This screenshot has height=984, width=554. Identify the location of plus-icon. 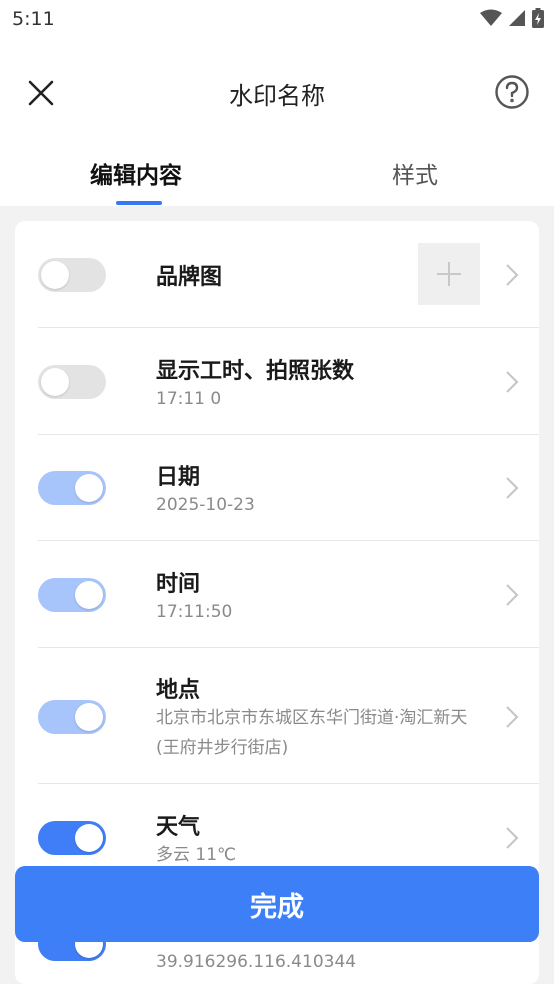
(449, 274).